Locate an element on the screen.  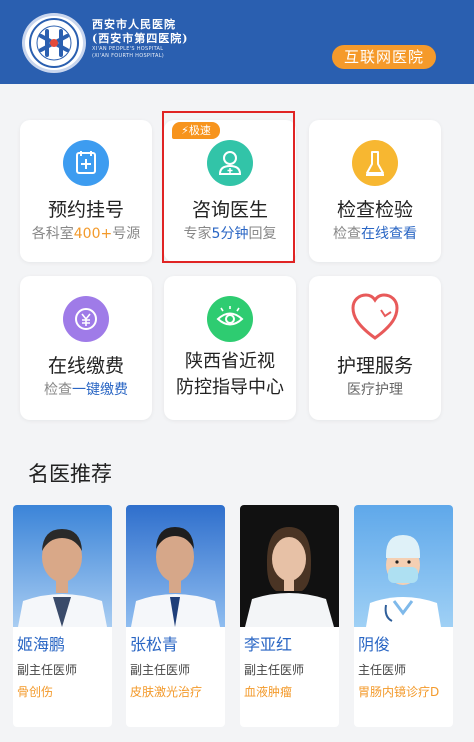
hospital-alt-name-cn: (西安市第四医院) is located at coordinates (140, 38).